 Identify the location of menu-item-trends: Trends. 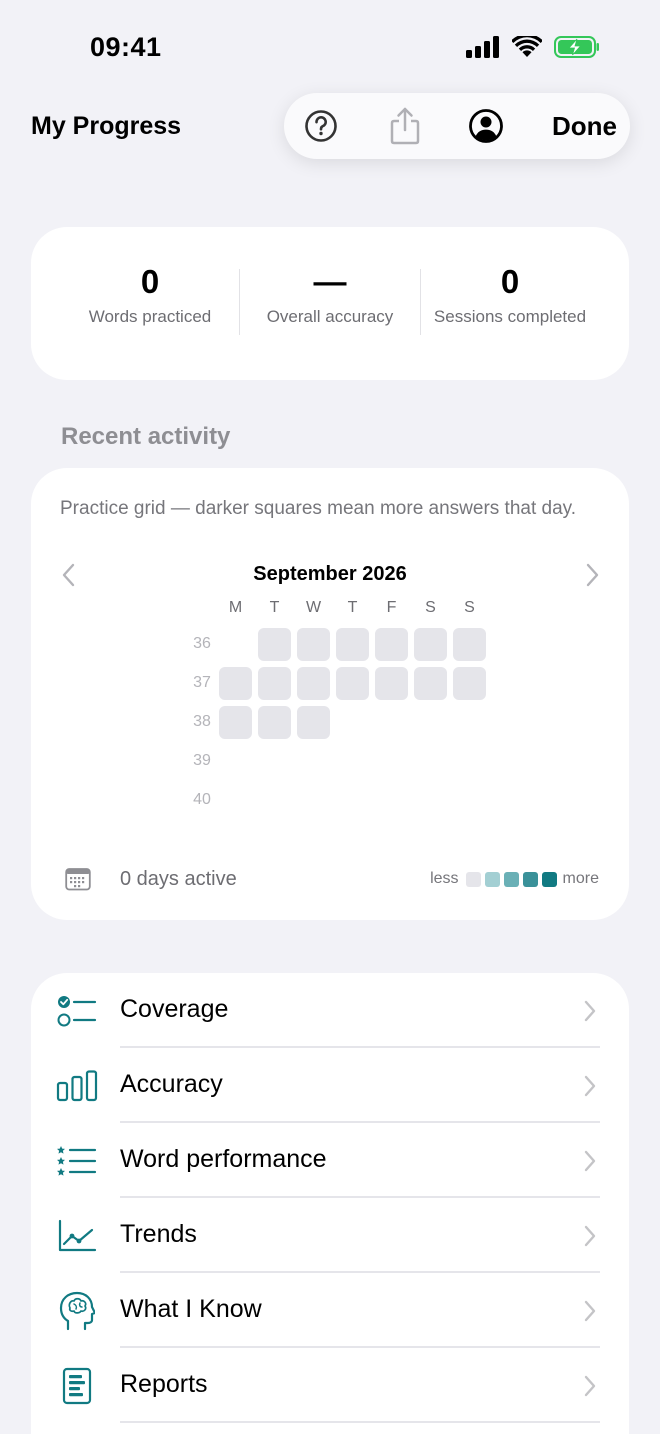
(330, 1235).